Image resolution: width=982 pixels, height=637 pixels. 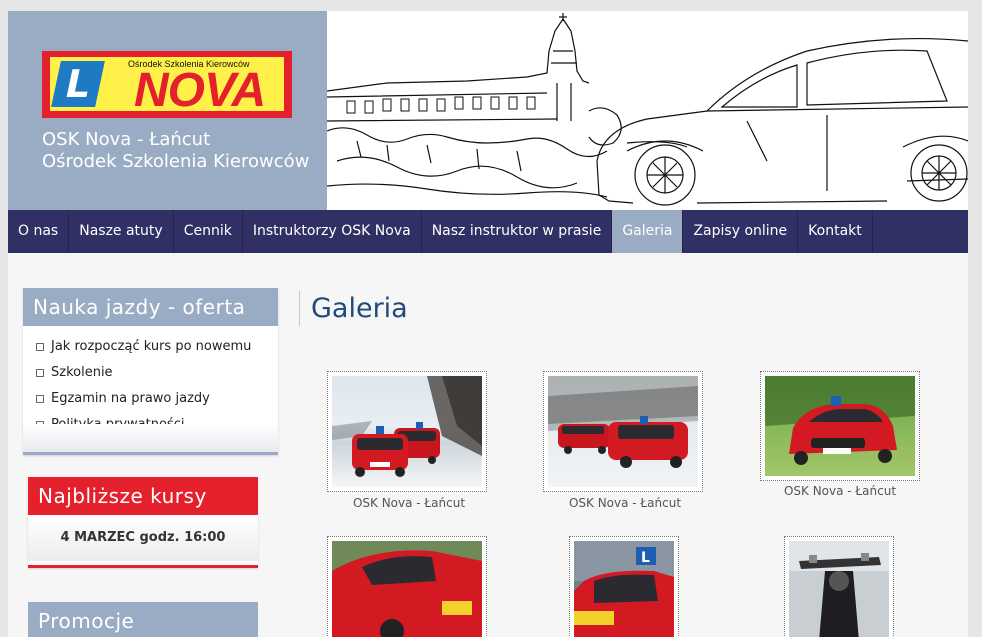 What do you see at coordinates (835, 231) in the screenshot?
I see `nav-kontakt: Kontakt` at bounding box center [835, 231].